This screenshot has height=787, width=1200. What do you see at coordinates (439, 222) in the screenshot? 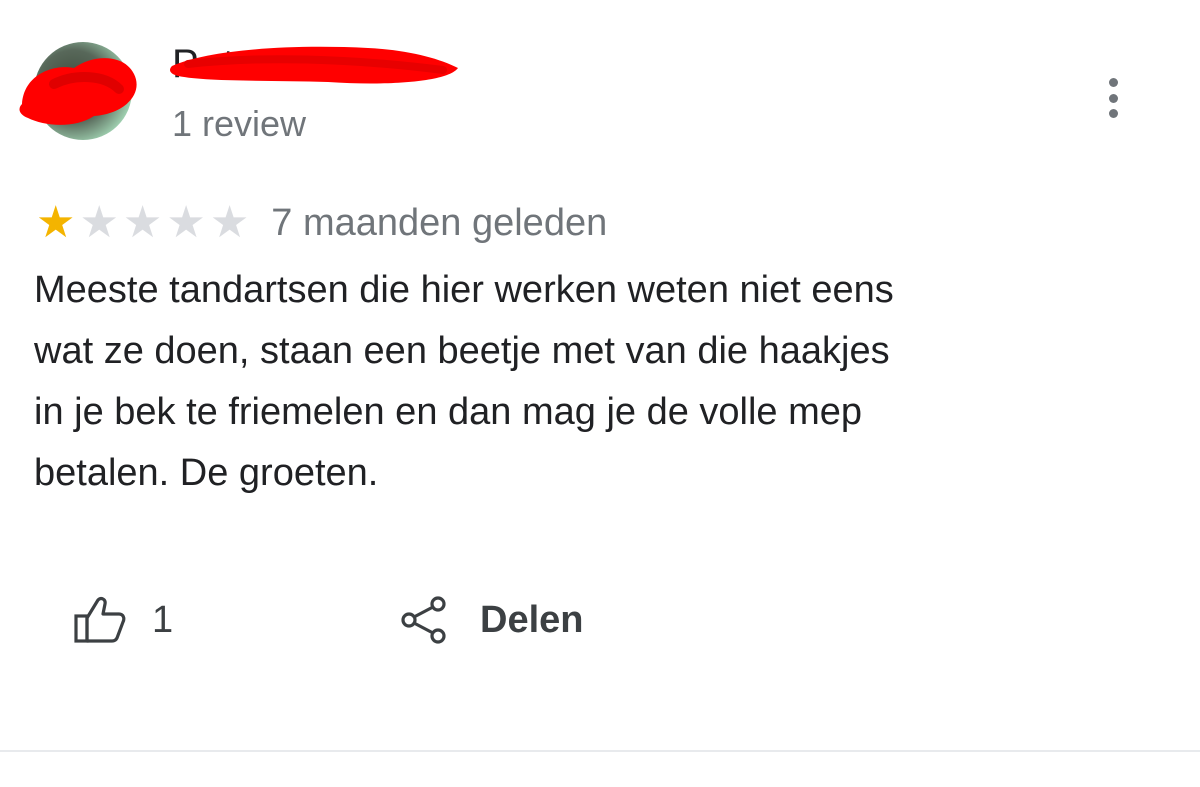
I see `review-timestamp: 7 maanden geleden` at bounding box center [439, 222].